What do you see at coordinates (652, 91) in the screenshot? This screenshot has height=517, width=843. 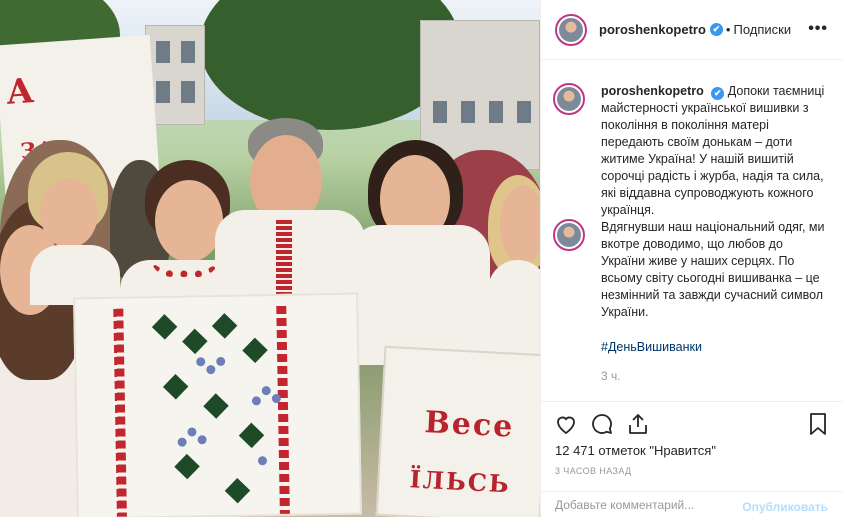 I see `caption-username: poroshenkopetro` at bounding box center [652, 91].